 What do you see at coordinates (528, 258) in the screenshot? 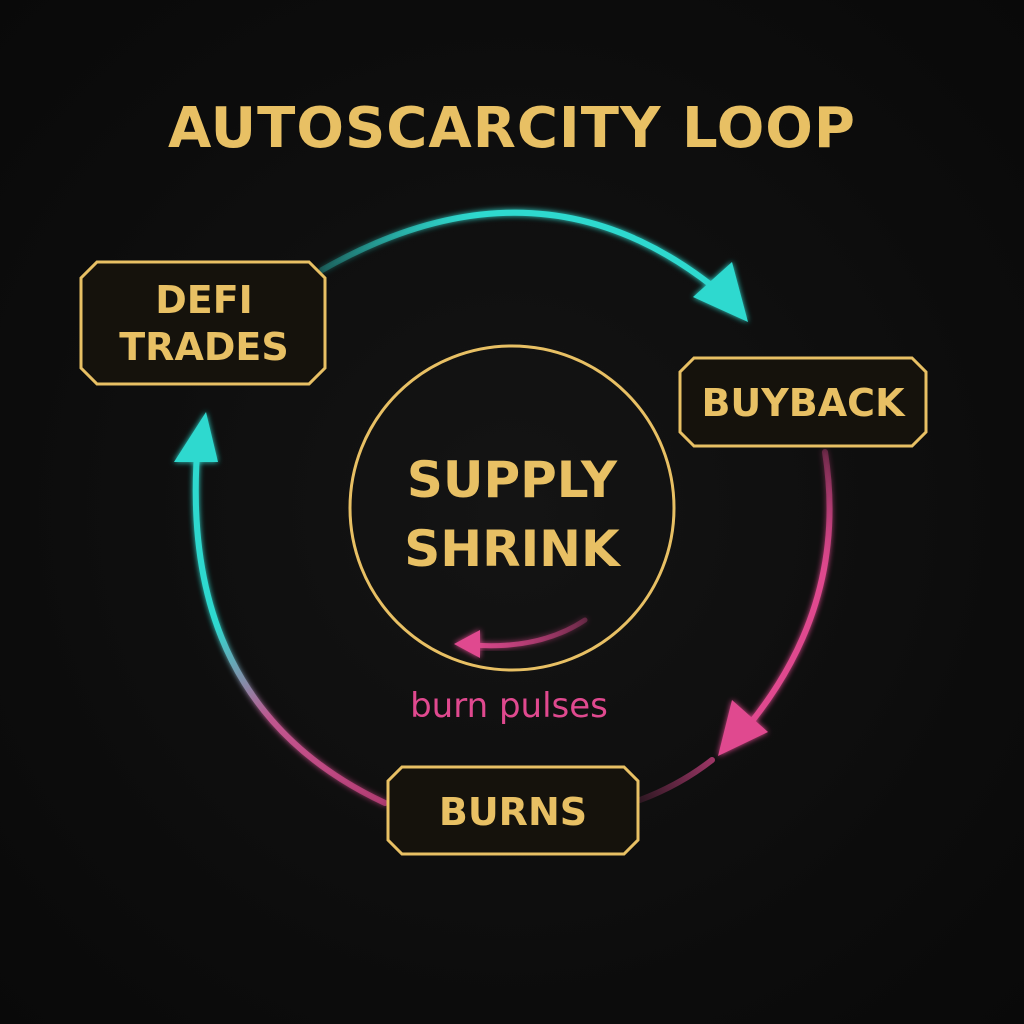
I see `arrow-defi-to-buyback` at bounding box center [528, 258].